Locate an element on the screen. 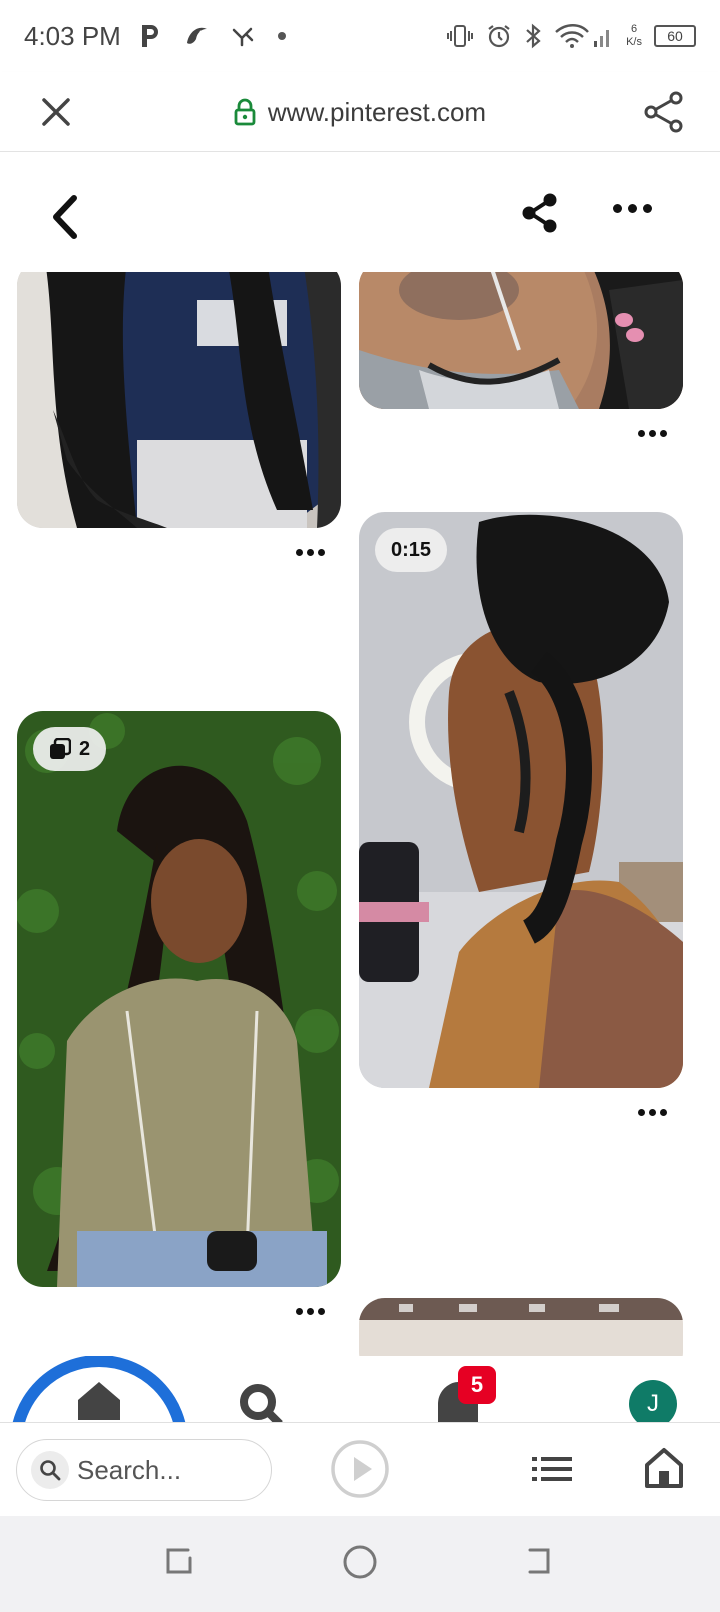 The image size is (720, 1612). back-nav-icon is located at coordinates (539, 1561).